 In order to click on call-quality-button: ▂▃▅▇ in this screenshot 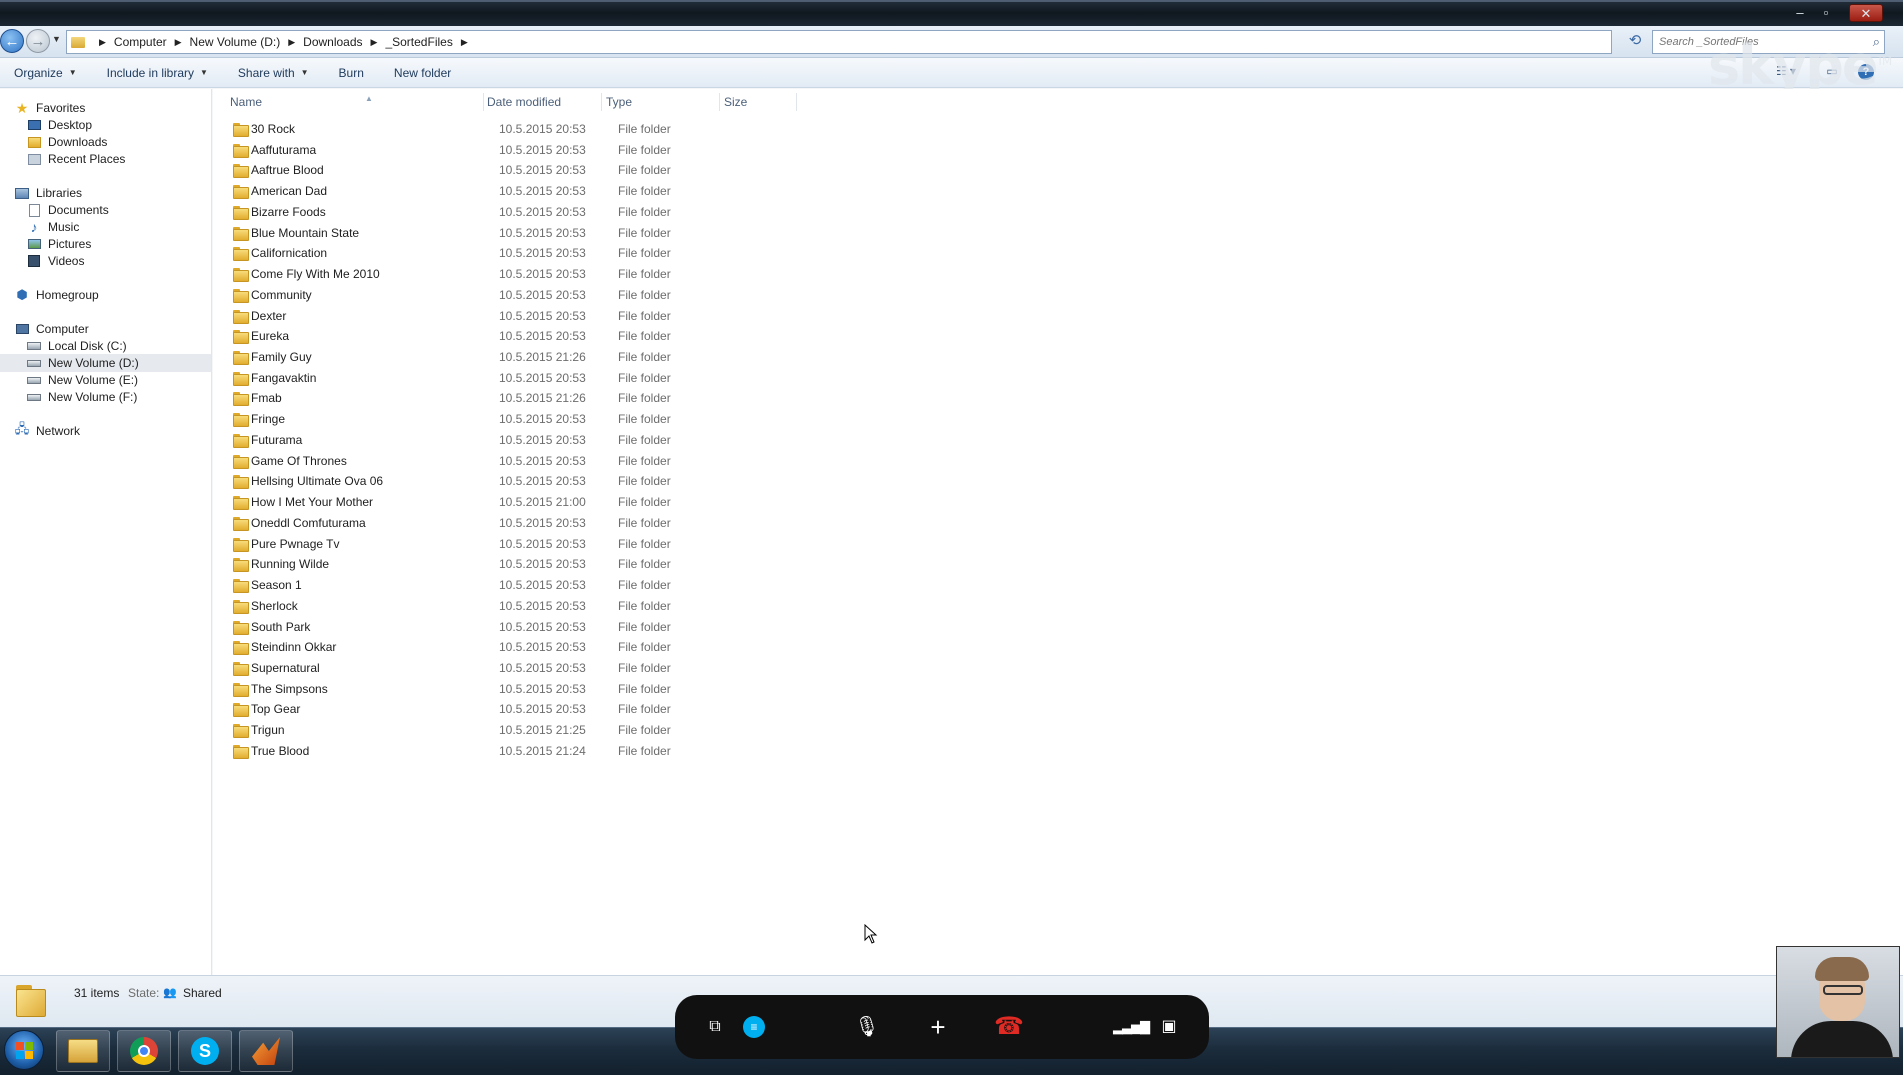, I will do `click(1131, 1027)`.